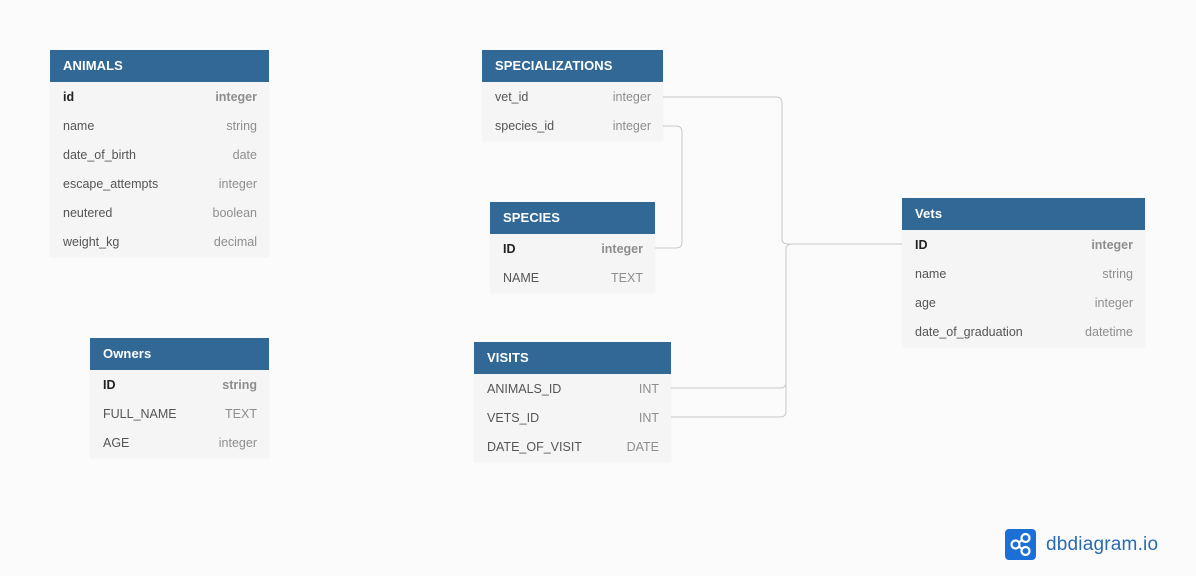 This screenshot has width=1196, height=576. I want to click on table-row: neutered boolean, so click(159, 212).